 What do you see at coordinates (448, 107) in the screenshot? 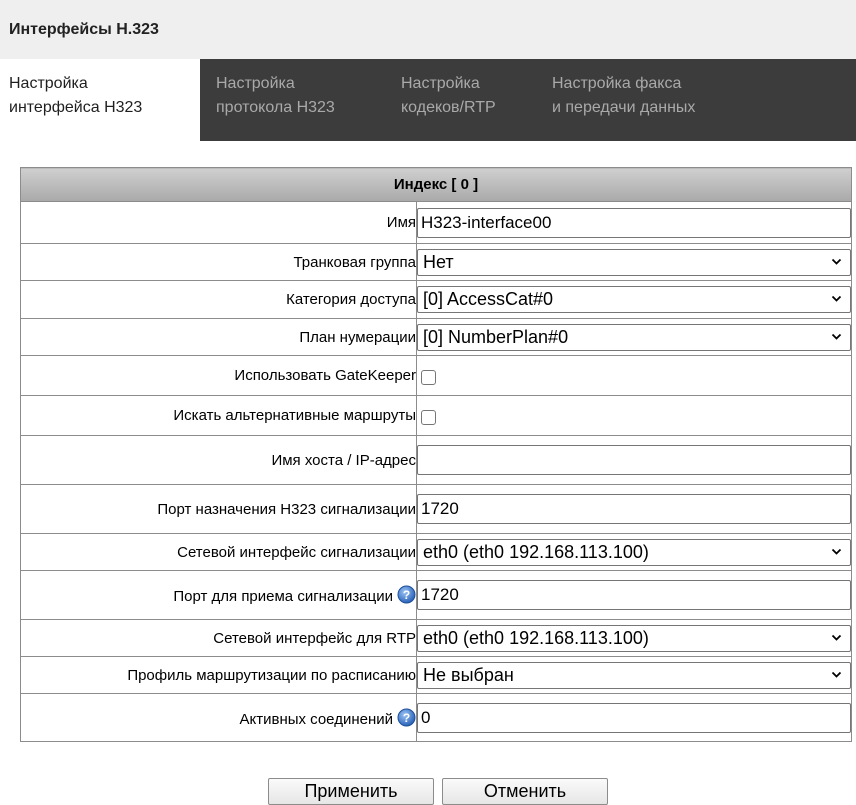
I see `tab-label-line2: кодеков/RTP` at bounding box center [448, 107].